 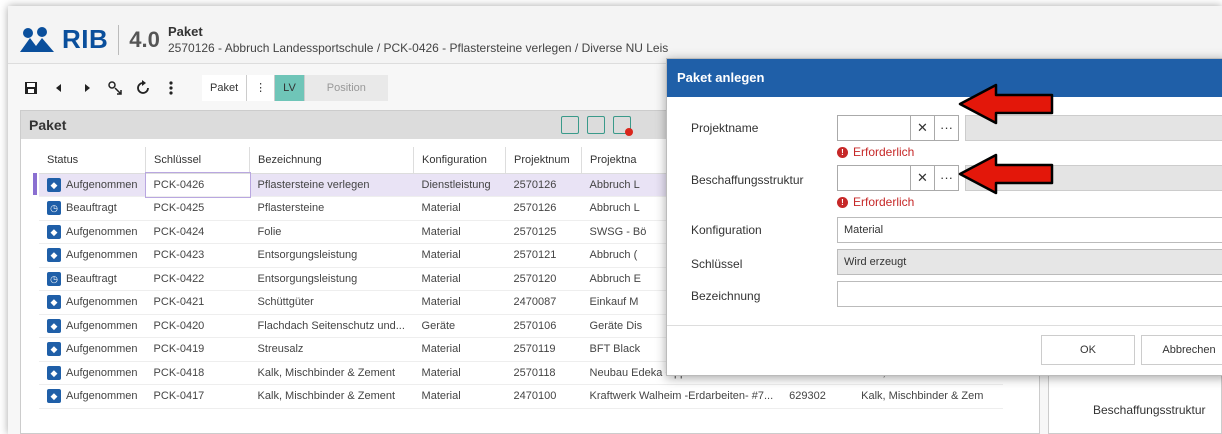 I want to click on description-cell: Pflastersteine verlegen, so click(x=331, y=185).